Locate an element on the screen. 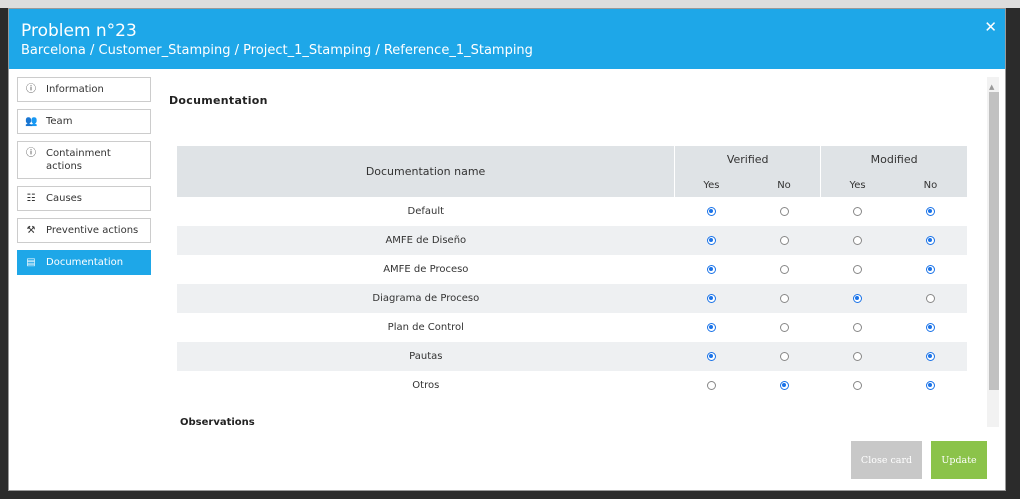 The height and width of the screenshot is (499, 1020). scrollbar-thumb is located at coordinates (994, 241).